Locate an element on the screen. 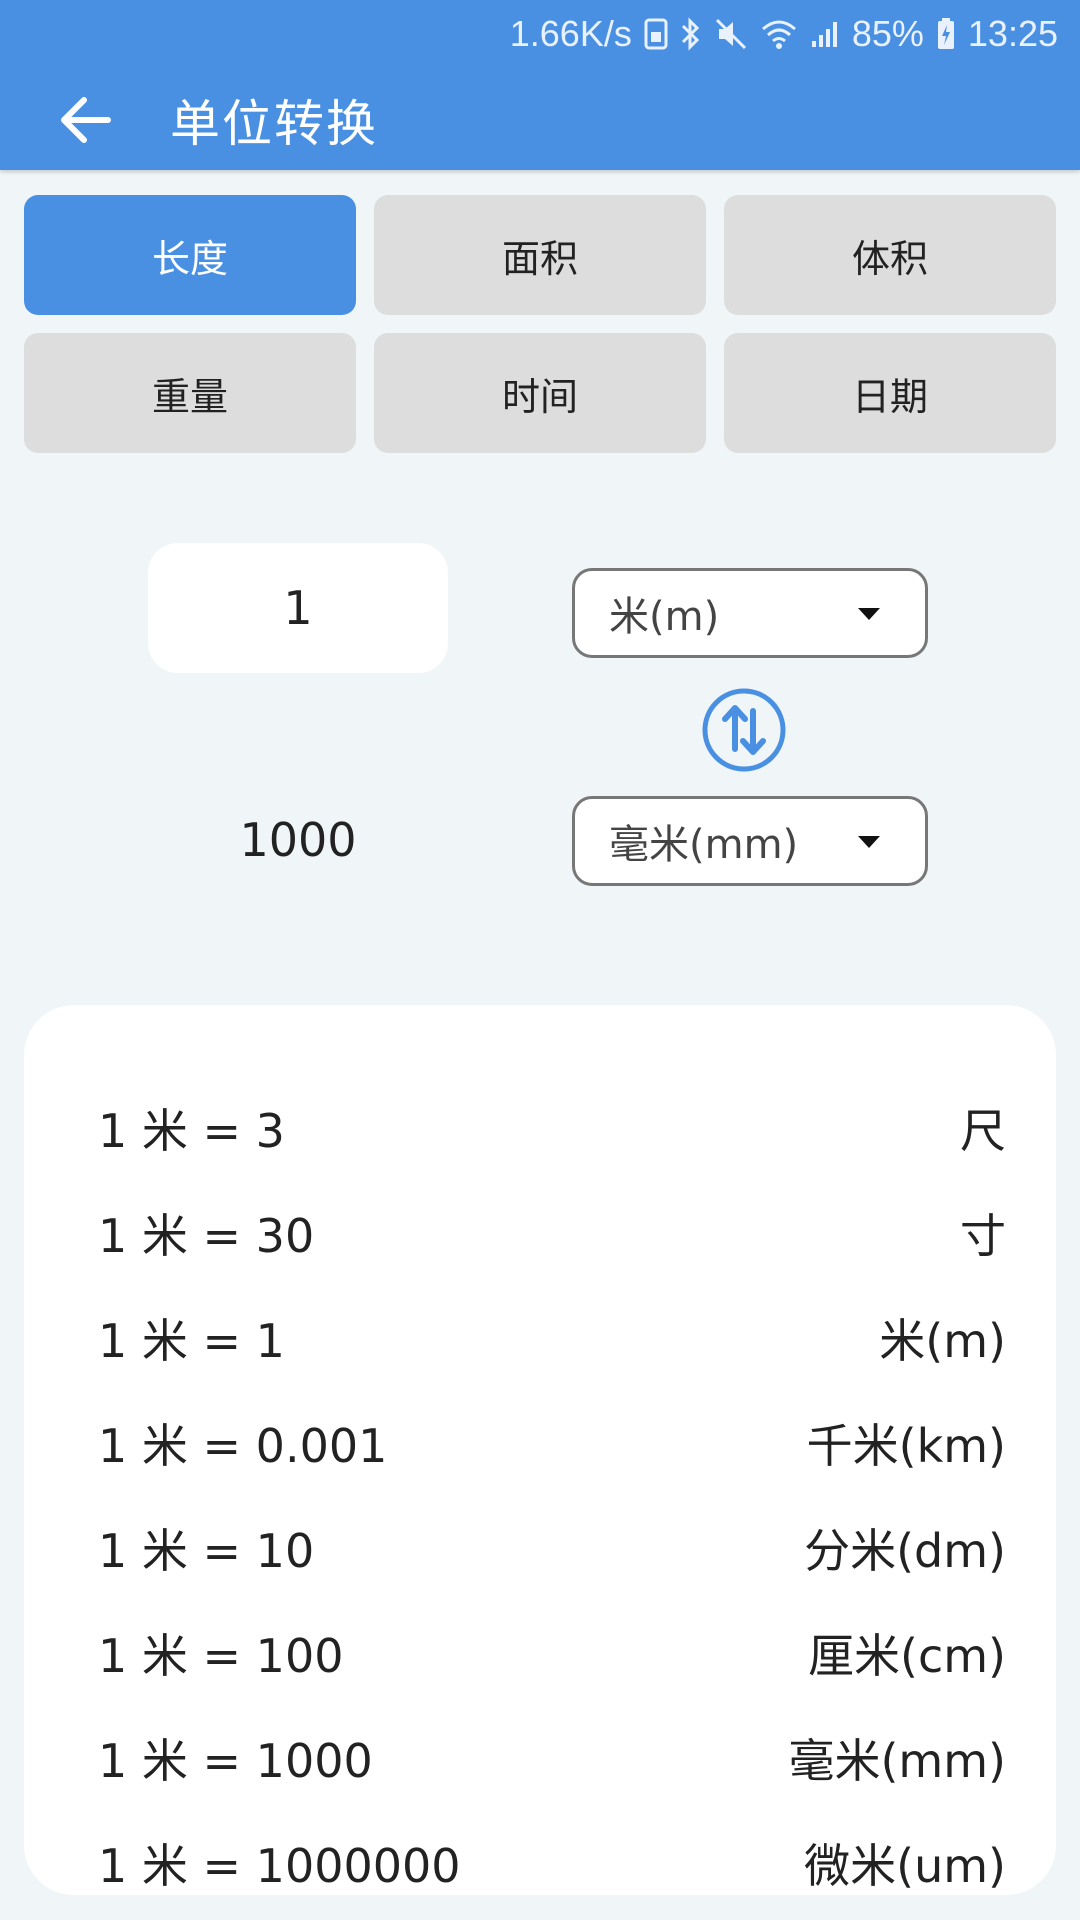 The width and height of the screenshot is (1080, 1920). arrow-left-icon is located at coordinates (86, 120).